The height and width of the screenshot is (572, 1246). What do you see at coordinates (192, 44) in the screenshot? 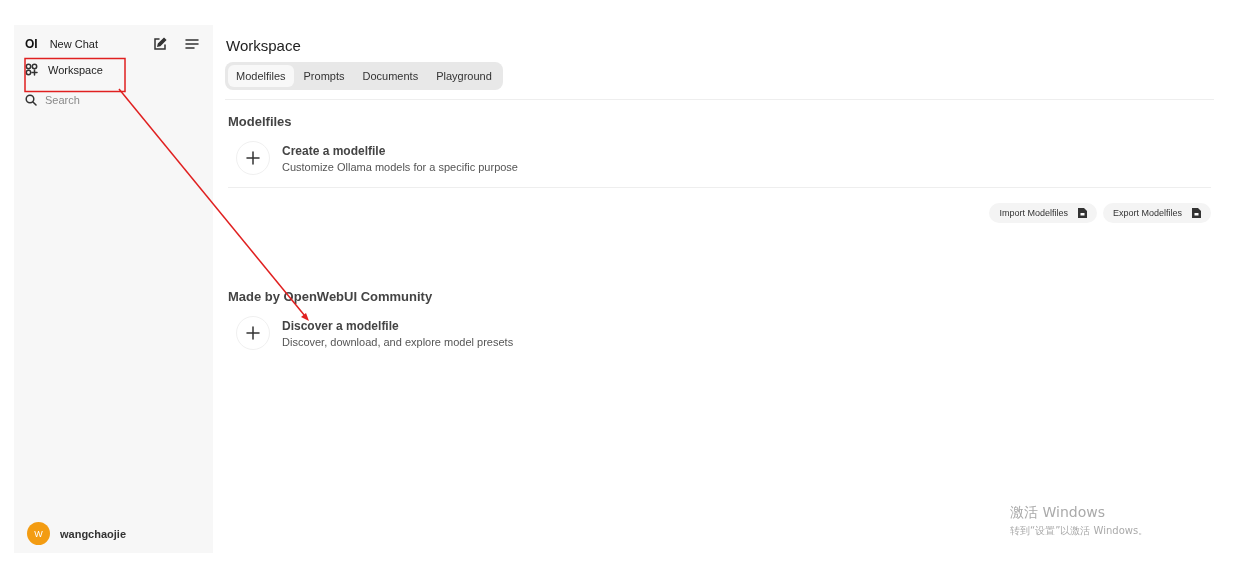
I see `menu-icon` at bounding box center [192, 44].